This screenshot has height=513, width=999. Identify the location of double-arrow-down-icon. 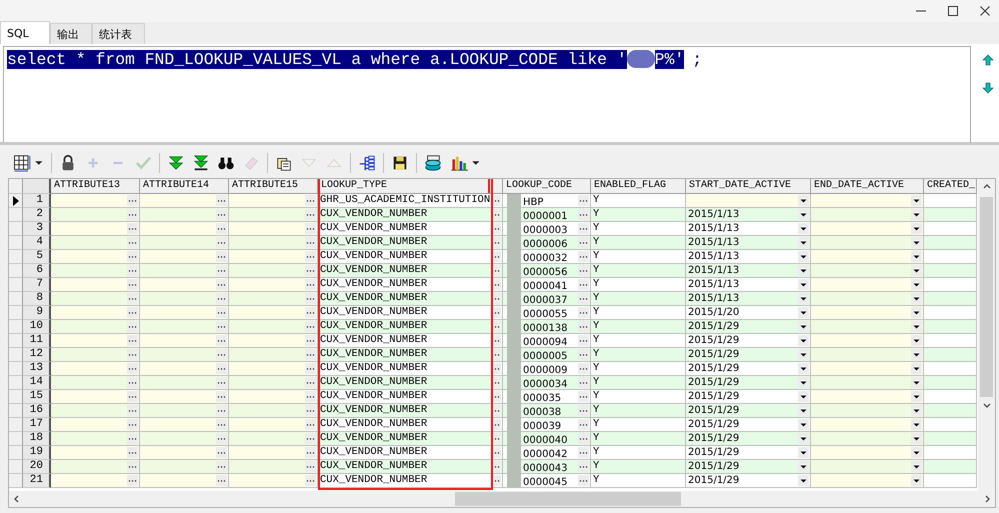
(176, 163).